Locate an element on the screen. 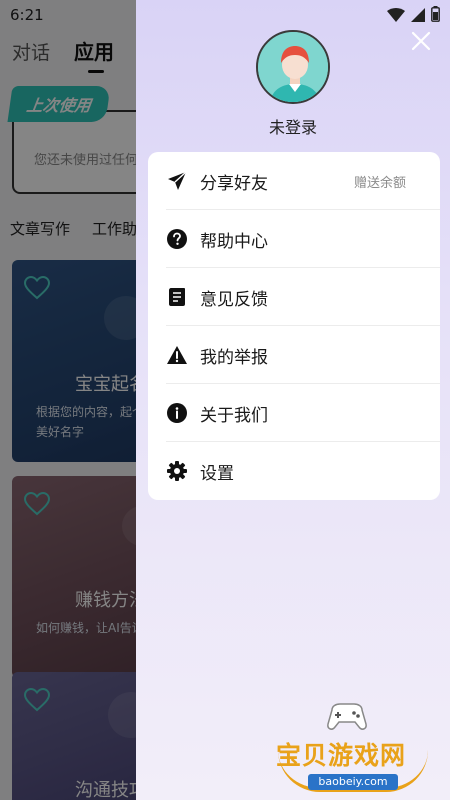 The image size is (450, 800). menu-item-my-reports: 我的举报 is located at coordinates (294, 355).